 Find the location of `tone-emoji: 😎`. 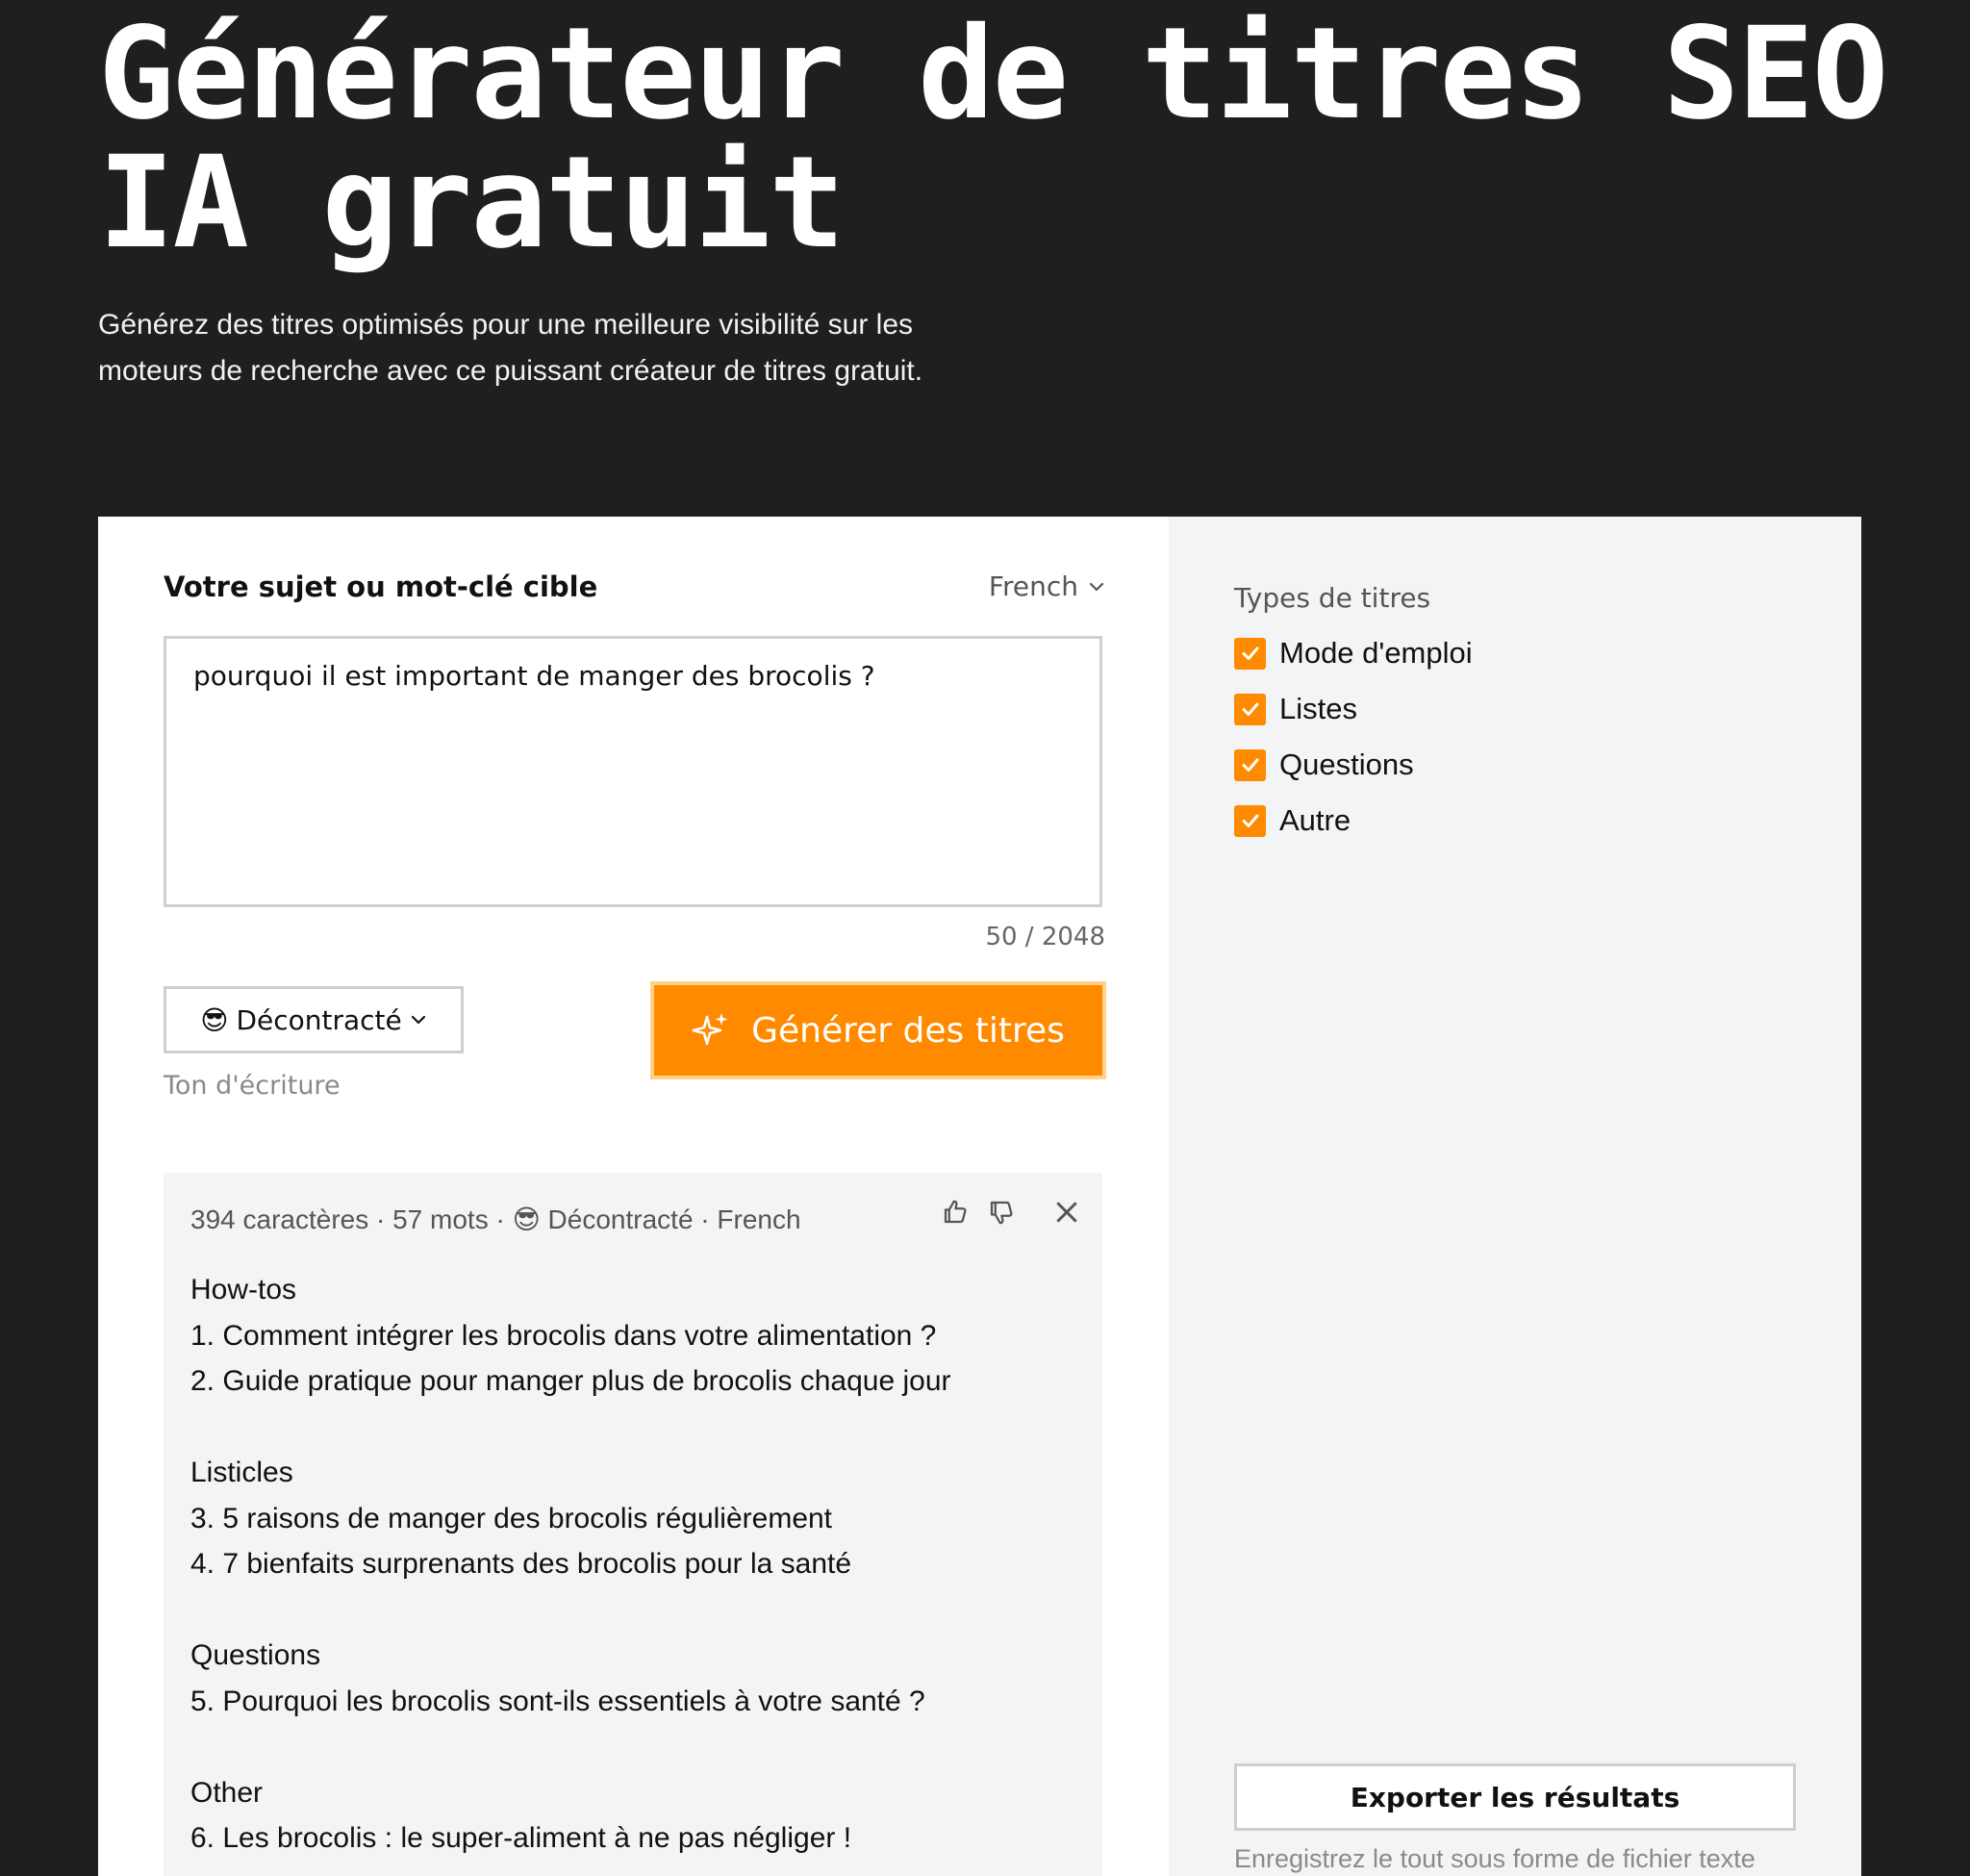

tone-emoji: 😎 is located at coordinates (214, 1019).